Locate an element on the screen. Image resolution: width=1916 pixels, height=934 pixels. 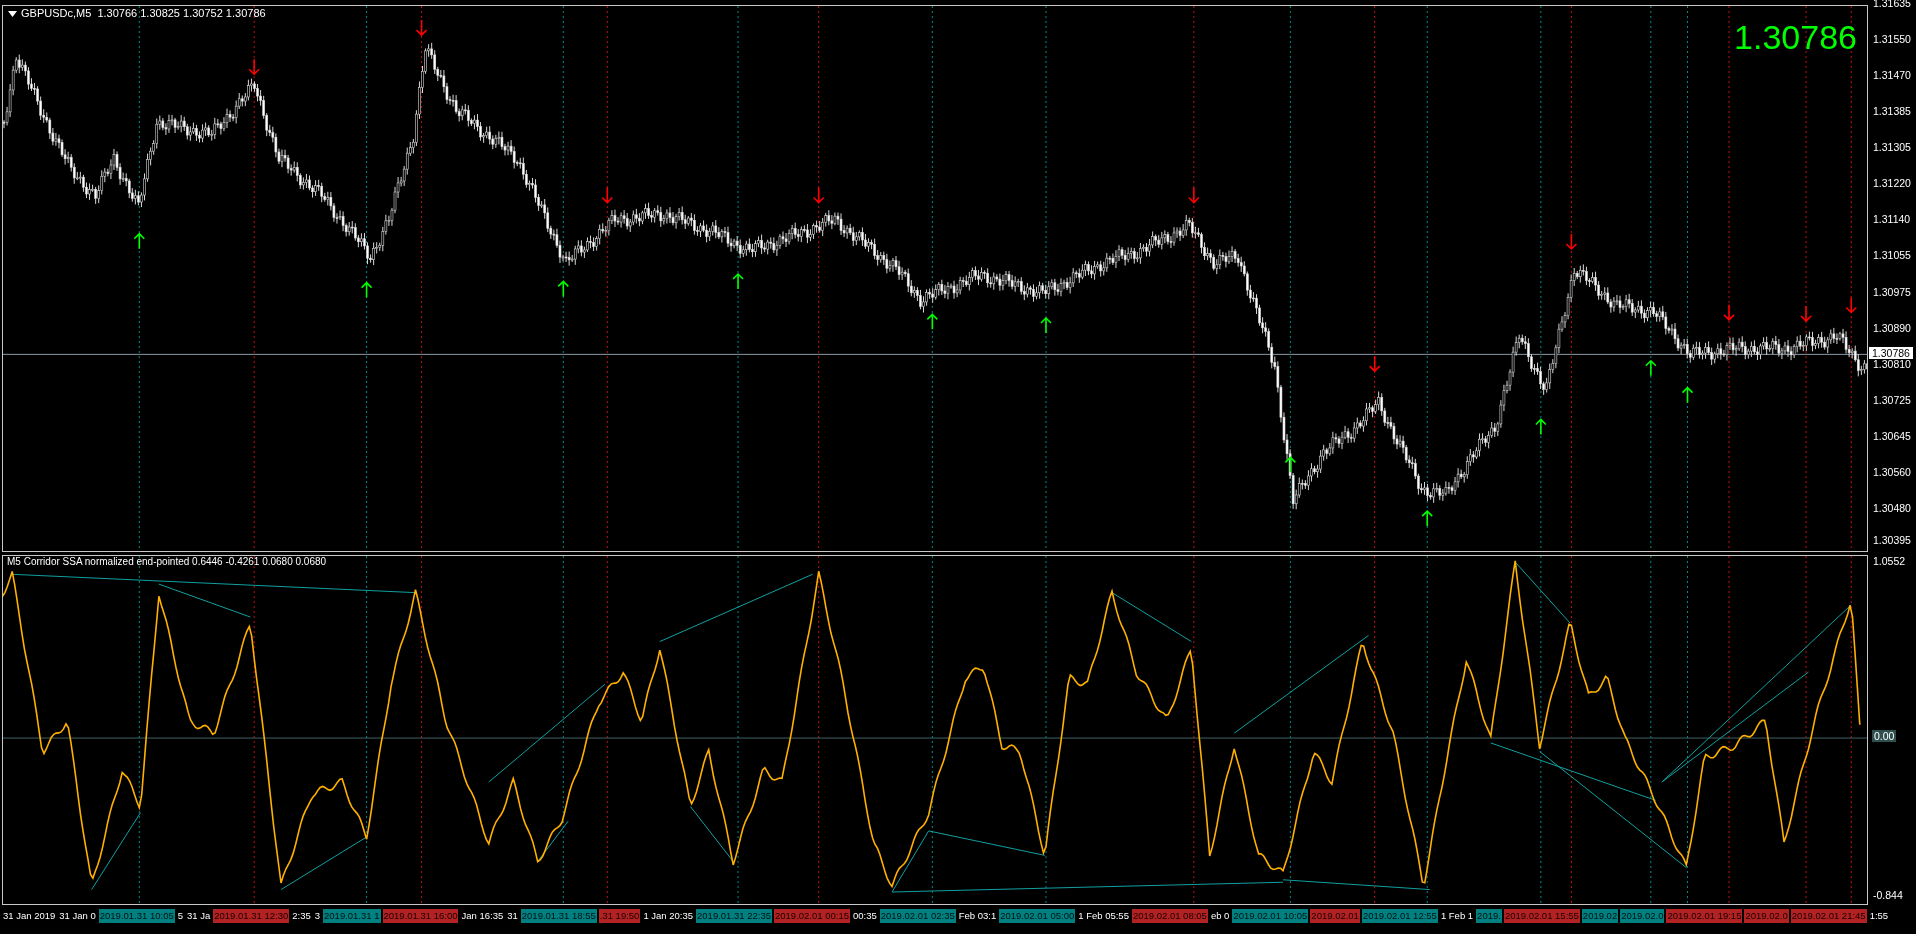
time-label: 31 Jan 0 is located at coordinates (77, 916).